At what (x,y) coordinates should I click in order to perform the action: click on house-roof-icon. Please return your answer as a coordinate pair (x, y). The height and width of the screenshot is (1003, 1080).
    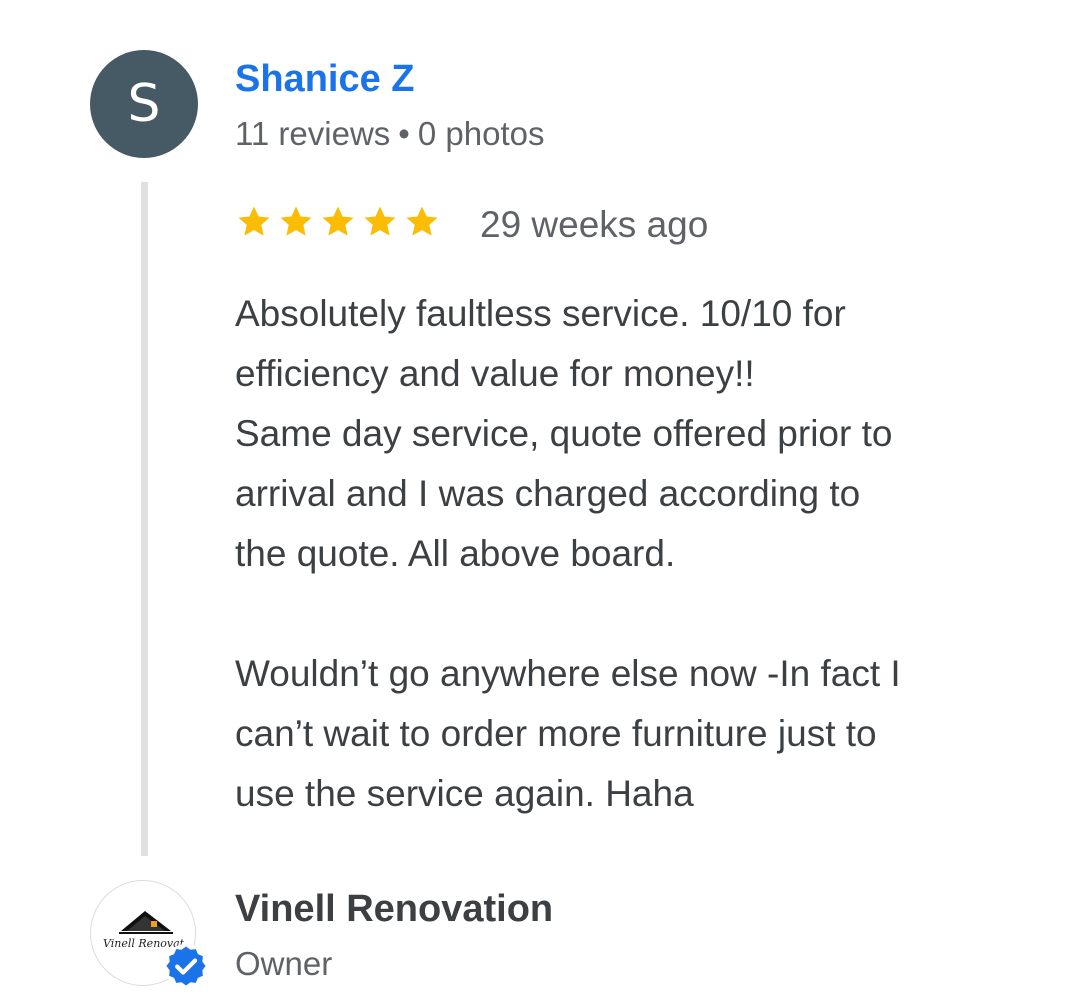
    Looking at the image, I should click on (146, 922).